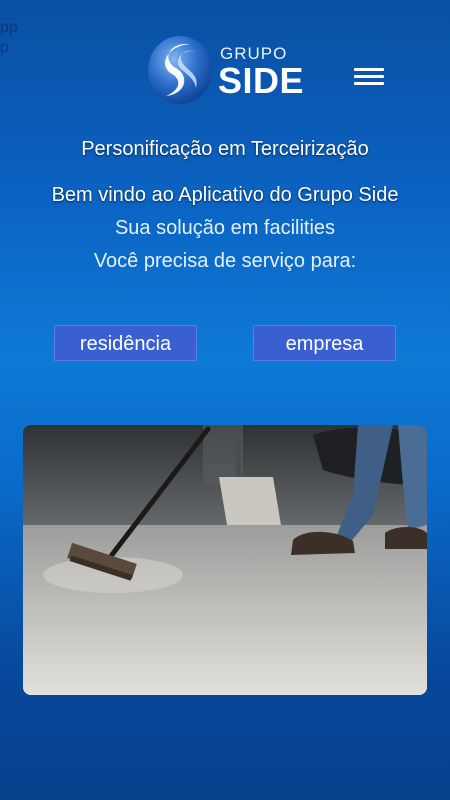  I want to click on welcome-heading: Bem vindo ao Aplicativo do Grupo Side, so click(225, 195).